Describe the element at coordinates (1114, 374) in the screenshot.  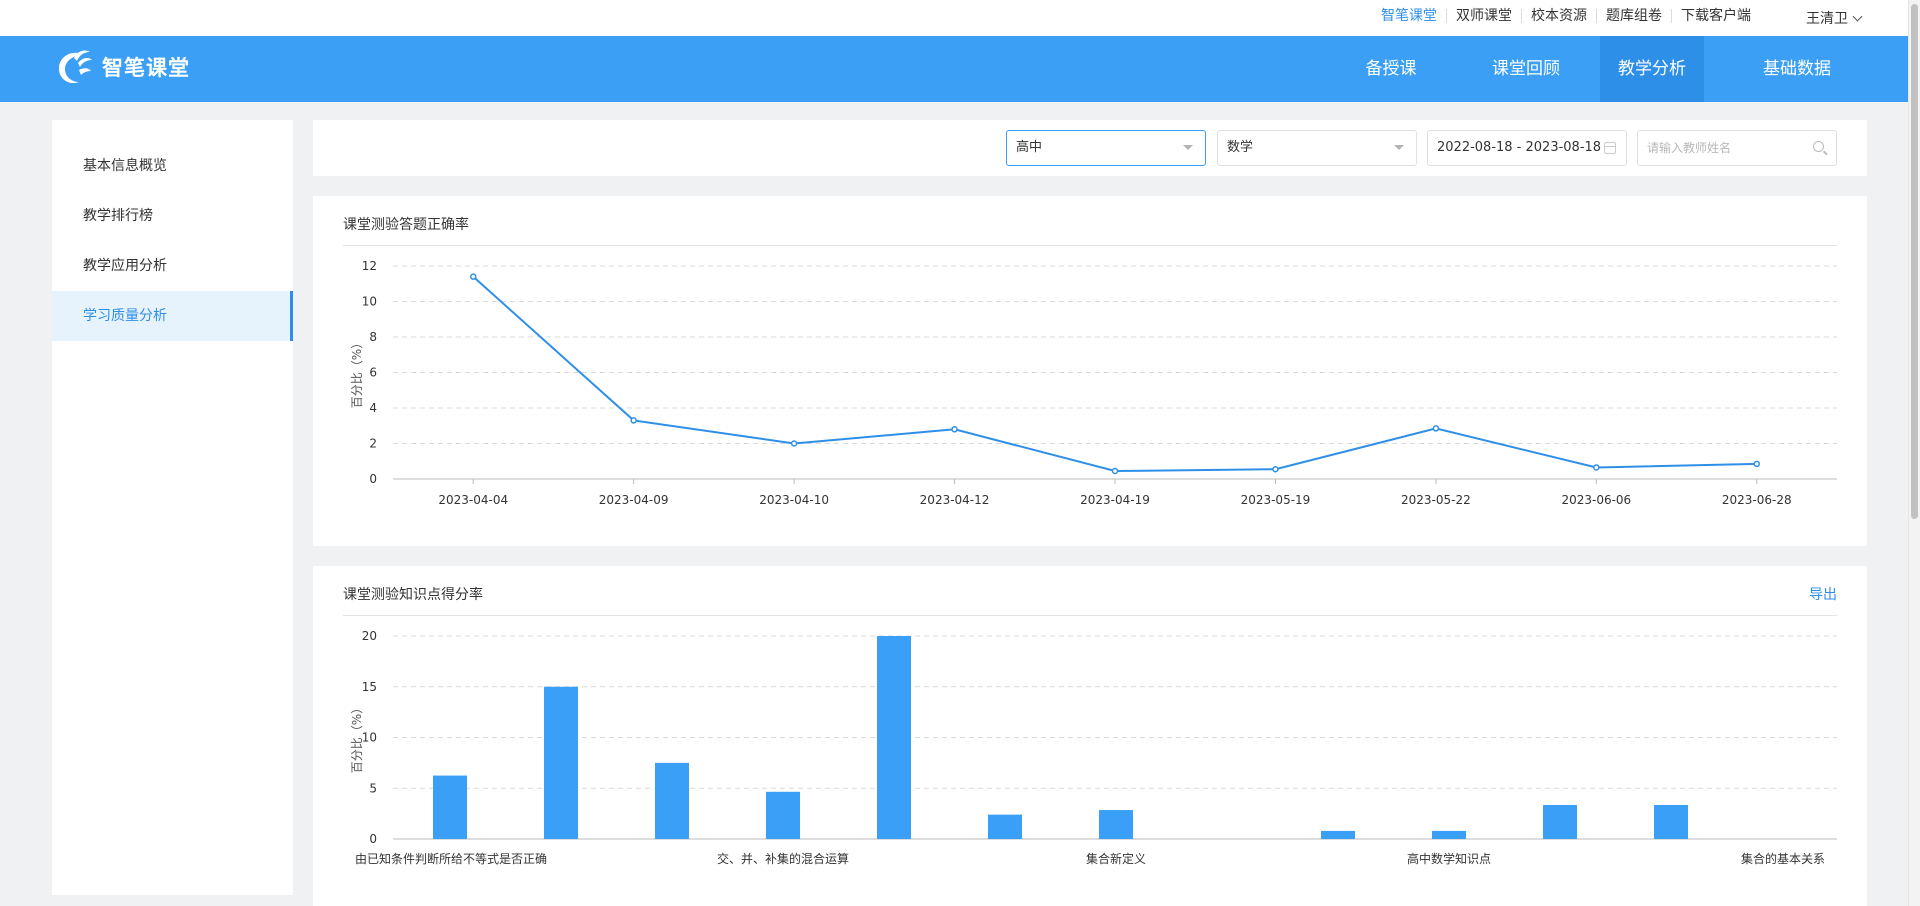
I see `series-line` at that location.